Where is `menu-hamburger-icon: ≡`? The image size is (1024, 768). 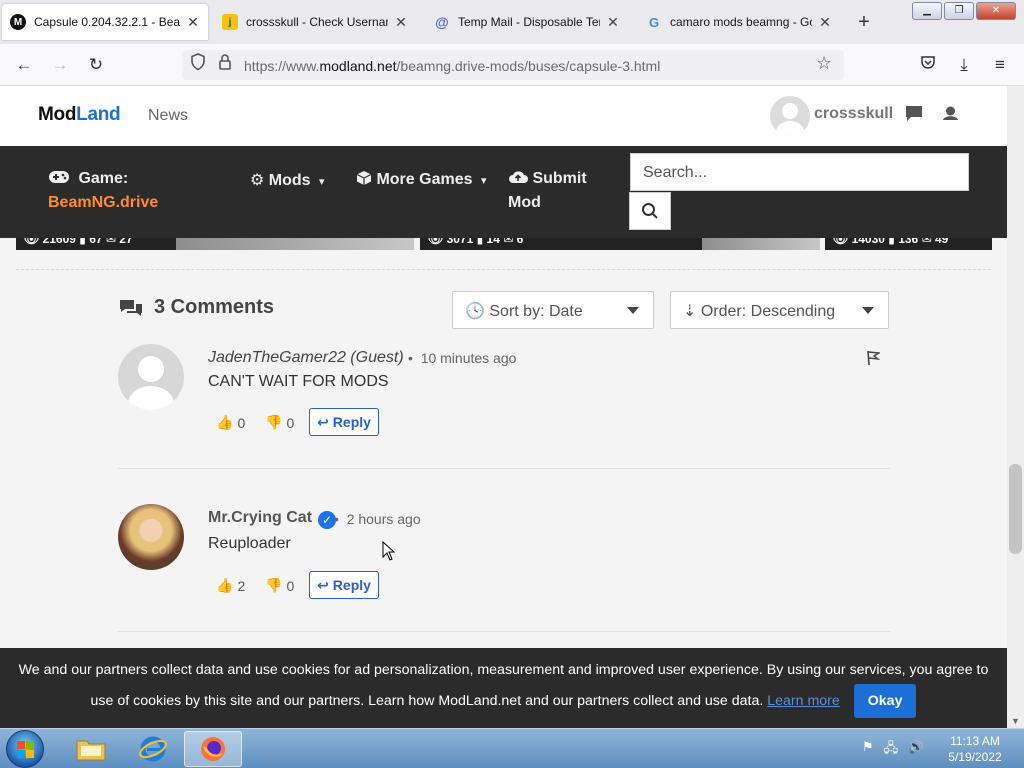 menu-hamburger-icon: ≡ is located at coordinates (1000, 65).